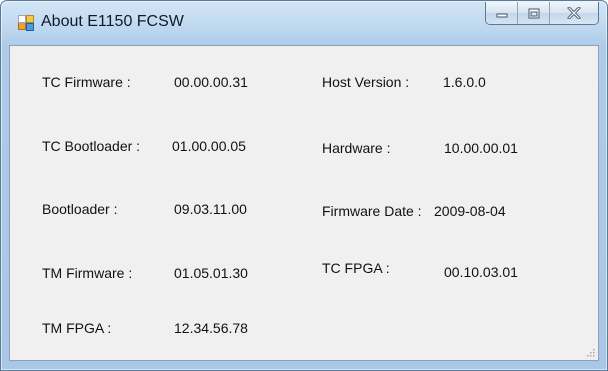 This screenshot has width=608, height=371. I want to click on maximize-button, so click(534, 13).